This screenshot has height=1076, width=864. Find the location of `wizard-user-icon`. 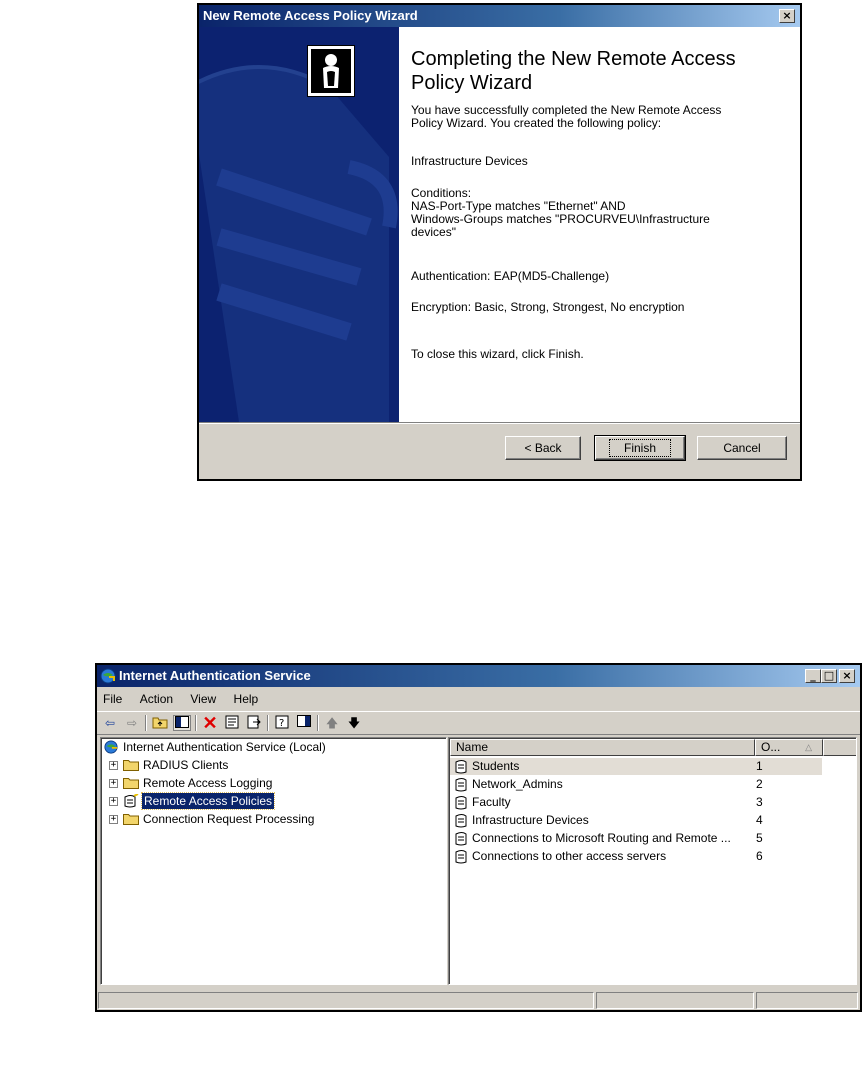

wizard-user-icon is located at coordinates (331, 71).